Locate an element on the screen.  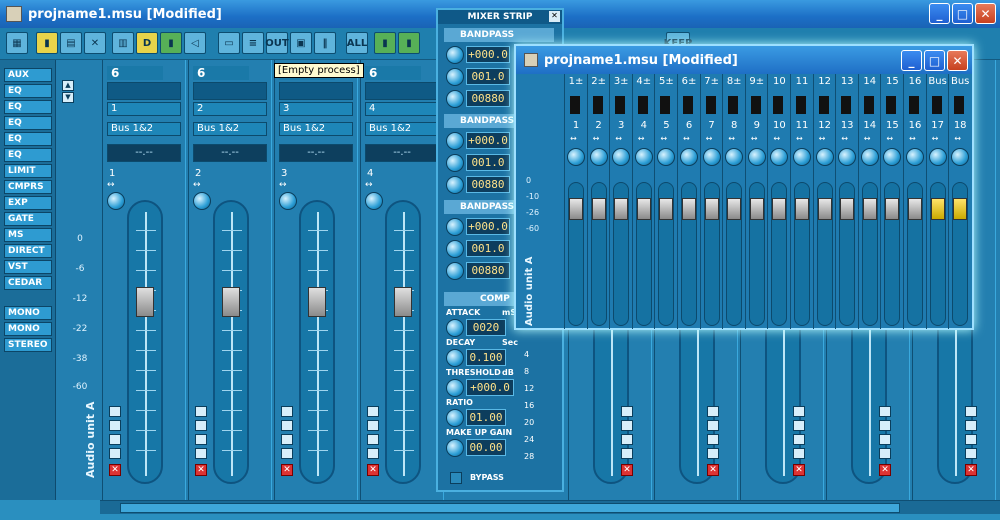
comp-threshold-knob is located at coordinates (455, 388).